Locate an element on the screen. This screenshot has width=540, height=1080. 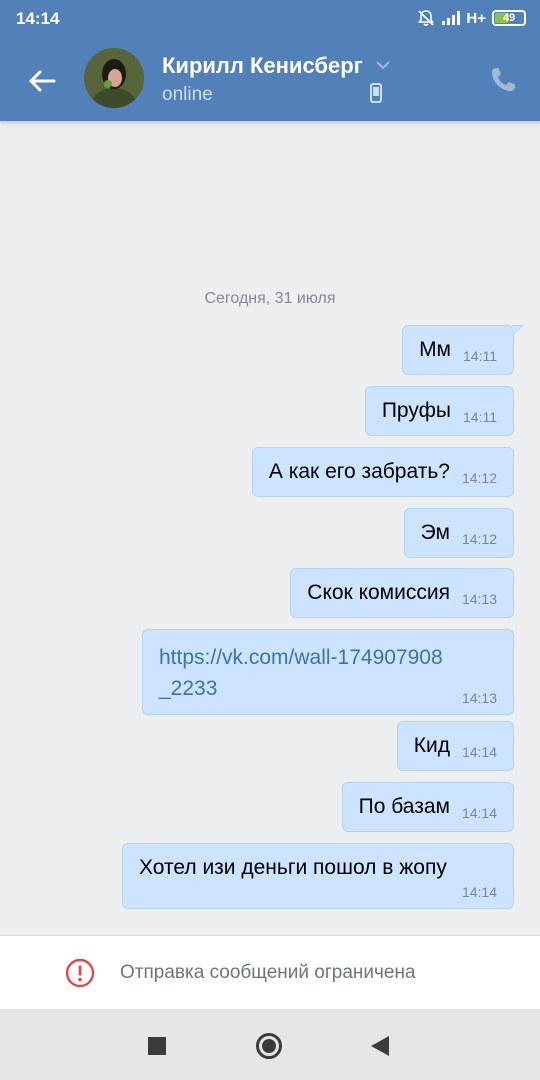
mobile-phone-icon is located at coordinates (376, 93).